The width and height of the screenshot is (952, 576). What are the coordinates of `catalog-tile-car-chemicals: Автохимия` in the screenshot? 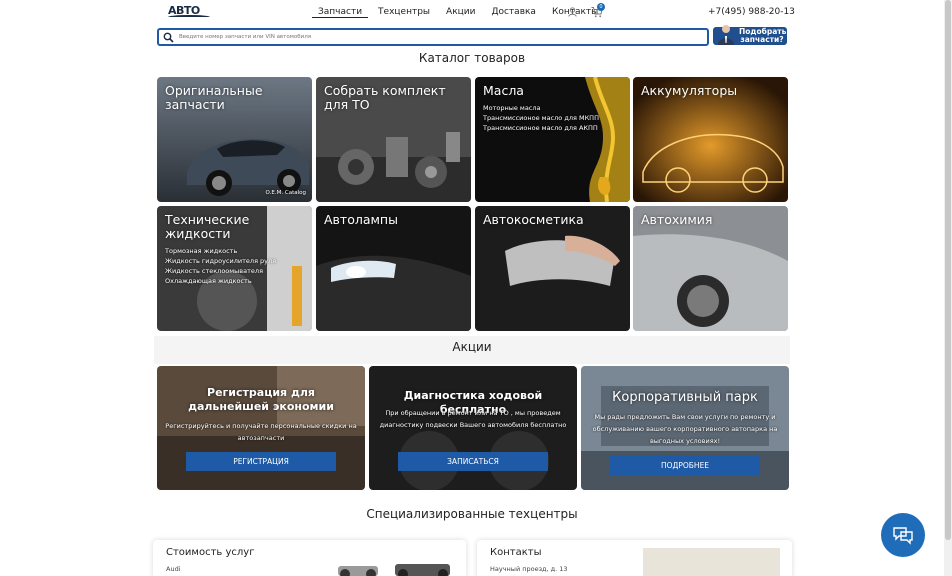 It's located at (710, 268).